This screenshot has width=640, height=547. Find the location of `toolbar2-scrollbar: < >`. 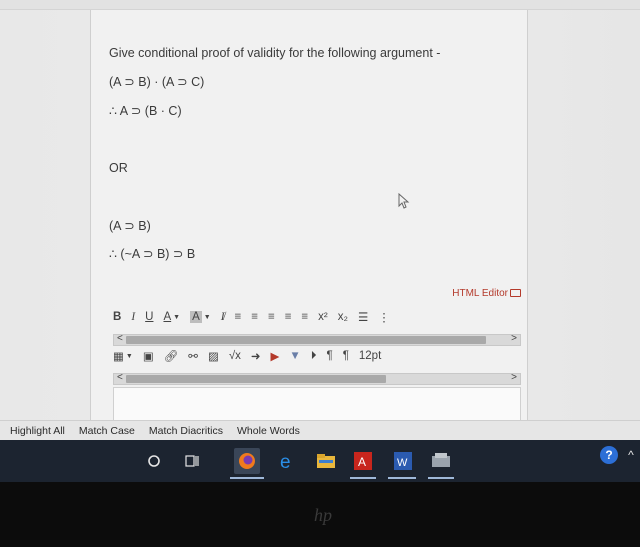

toolbar2-scrollbar: < > is located at coordinates (317, 378).